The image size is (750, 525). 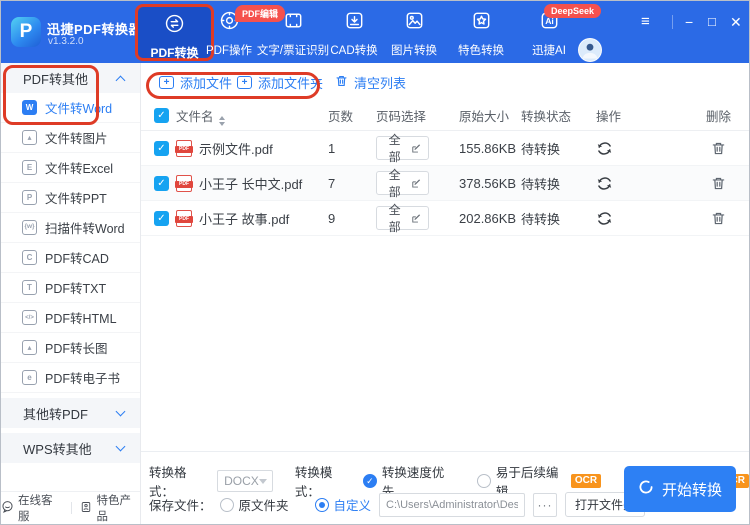 I want to click on picture-icon, so click(x=414, y=23).